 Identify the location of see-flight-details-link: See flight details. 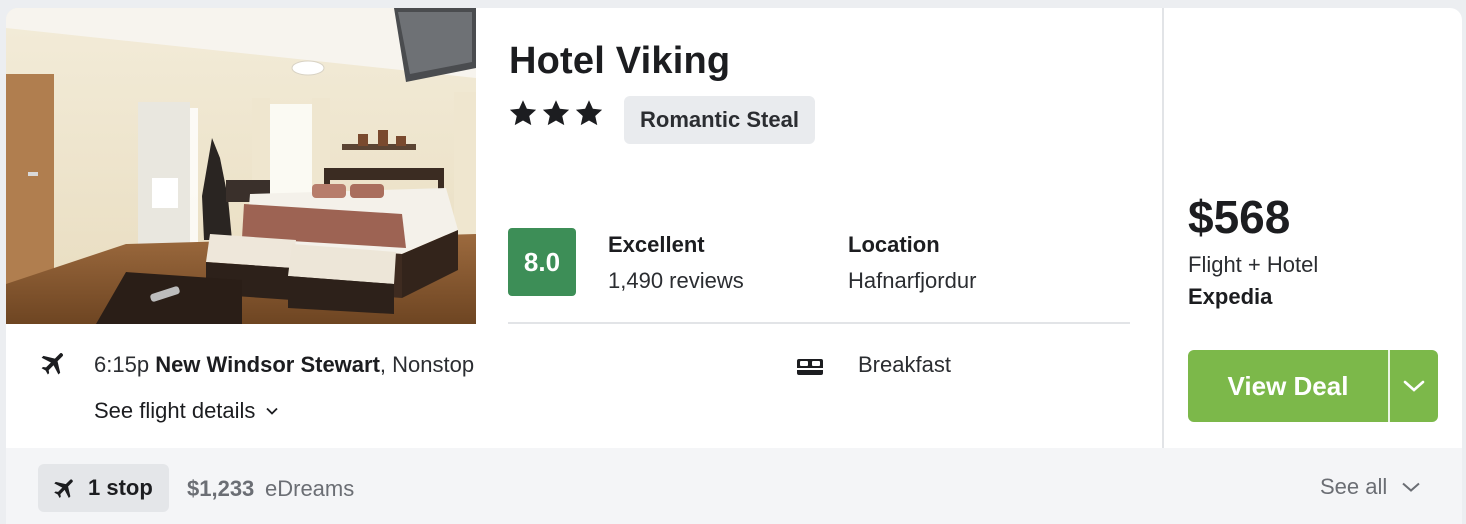
(186, 411).